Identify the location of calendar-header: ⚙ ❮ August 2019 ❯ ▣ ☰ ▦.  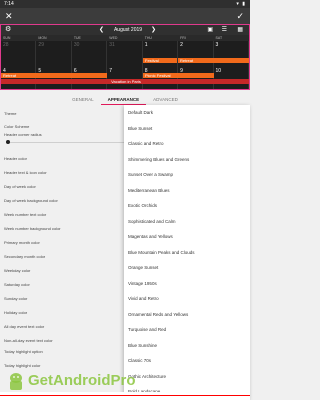
(125, 30).